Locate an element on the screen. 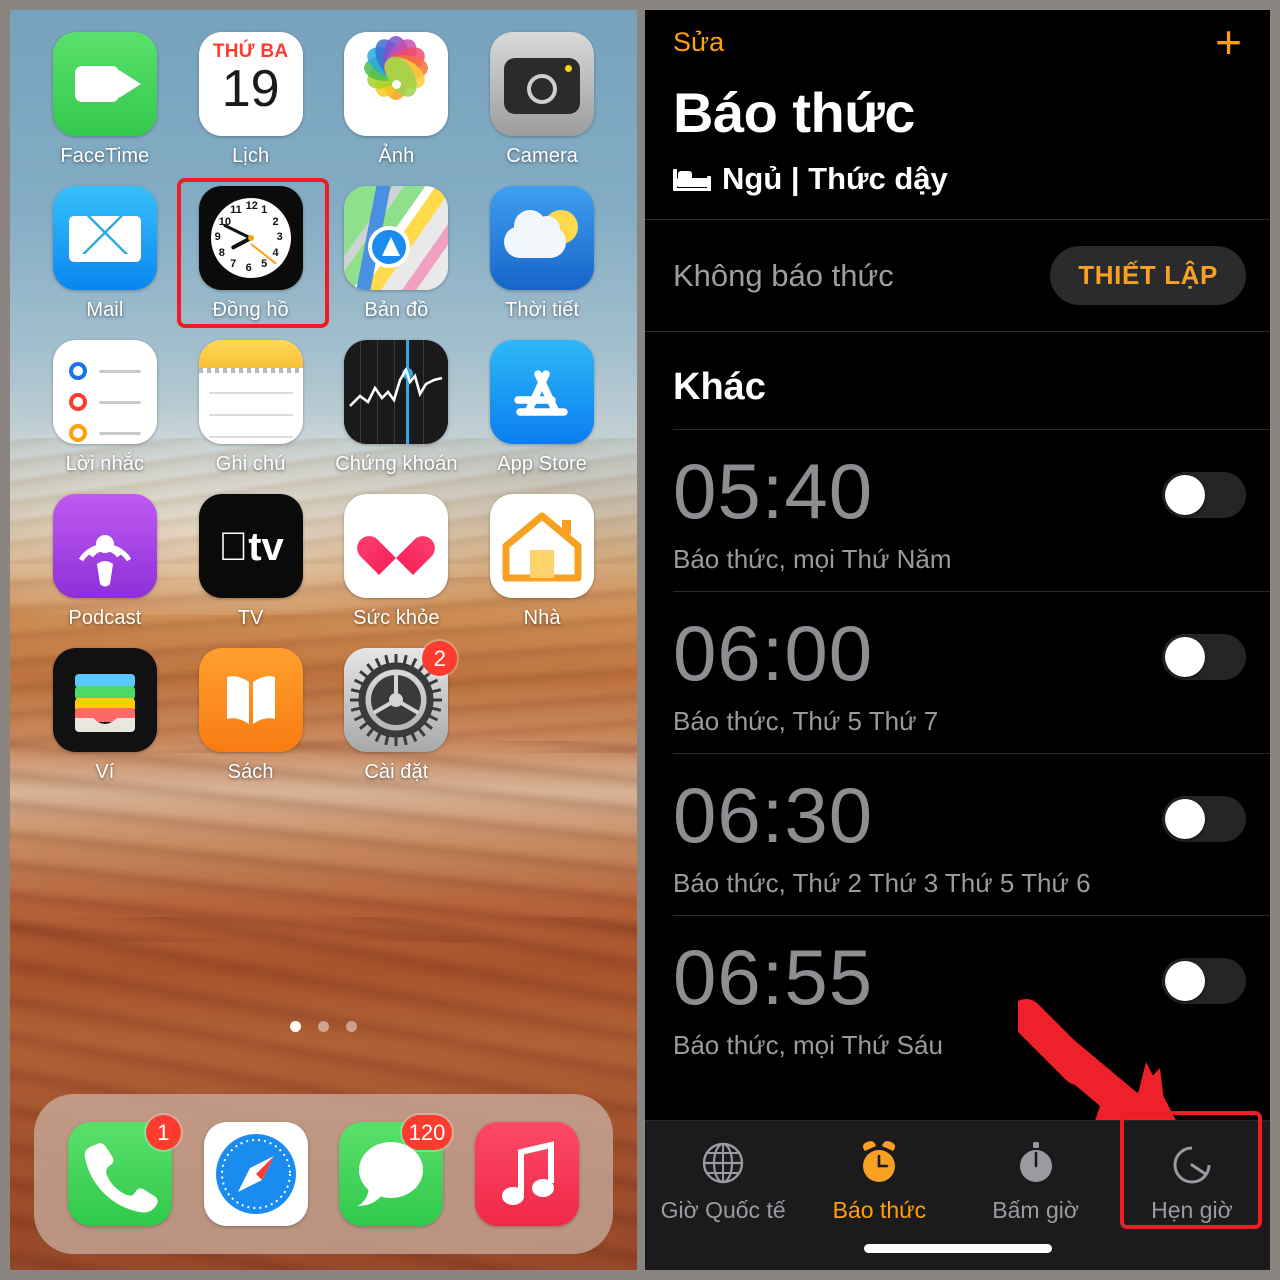  app-maps: Bản đồ is located at coordinates (397, 254).